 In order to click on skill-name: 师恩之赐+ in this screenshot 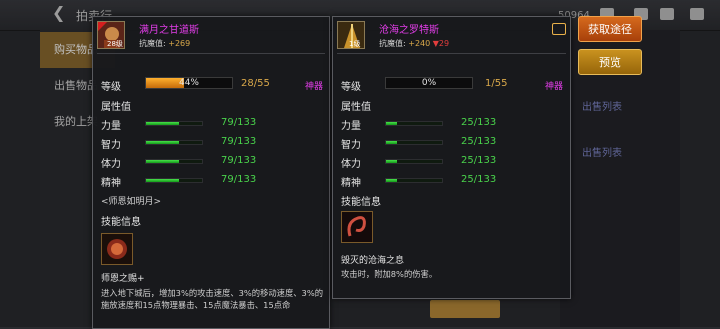, I will do `click(123, 279)`.